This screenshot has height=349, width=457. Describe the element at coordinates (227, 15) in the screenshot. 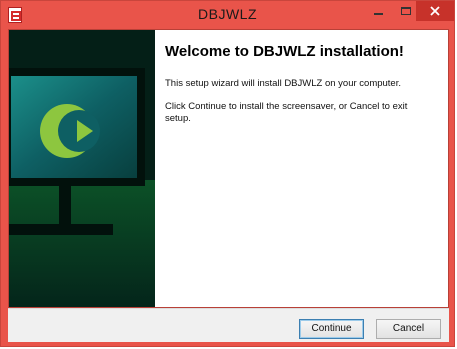

I see `title-bar: DBJWLZ` at that location.